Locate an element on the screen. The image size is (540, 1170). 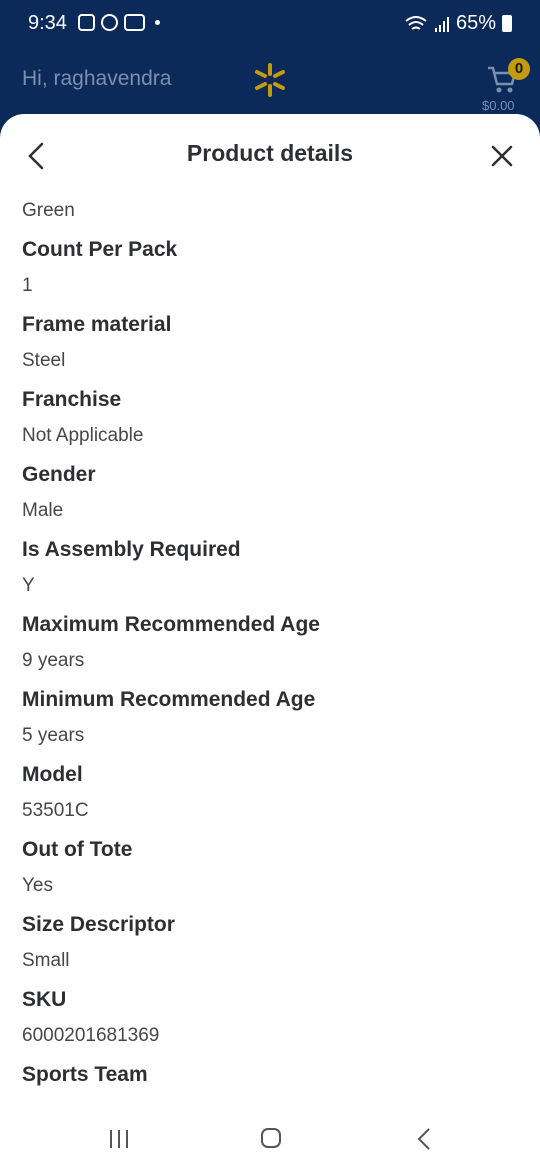
detail-label: Is Assembly Required is located at coordinates (131, 549).